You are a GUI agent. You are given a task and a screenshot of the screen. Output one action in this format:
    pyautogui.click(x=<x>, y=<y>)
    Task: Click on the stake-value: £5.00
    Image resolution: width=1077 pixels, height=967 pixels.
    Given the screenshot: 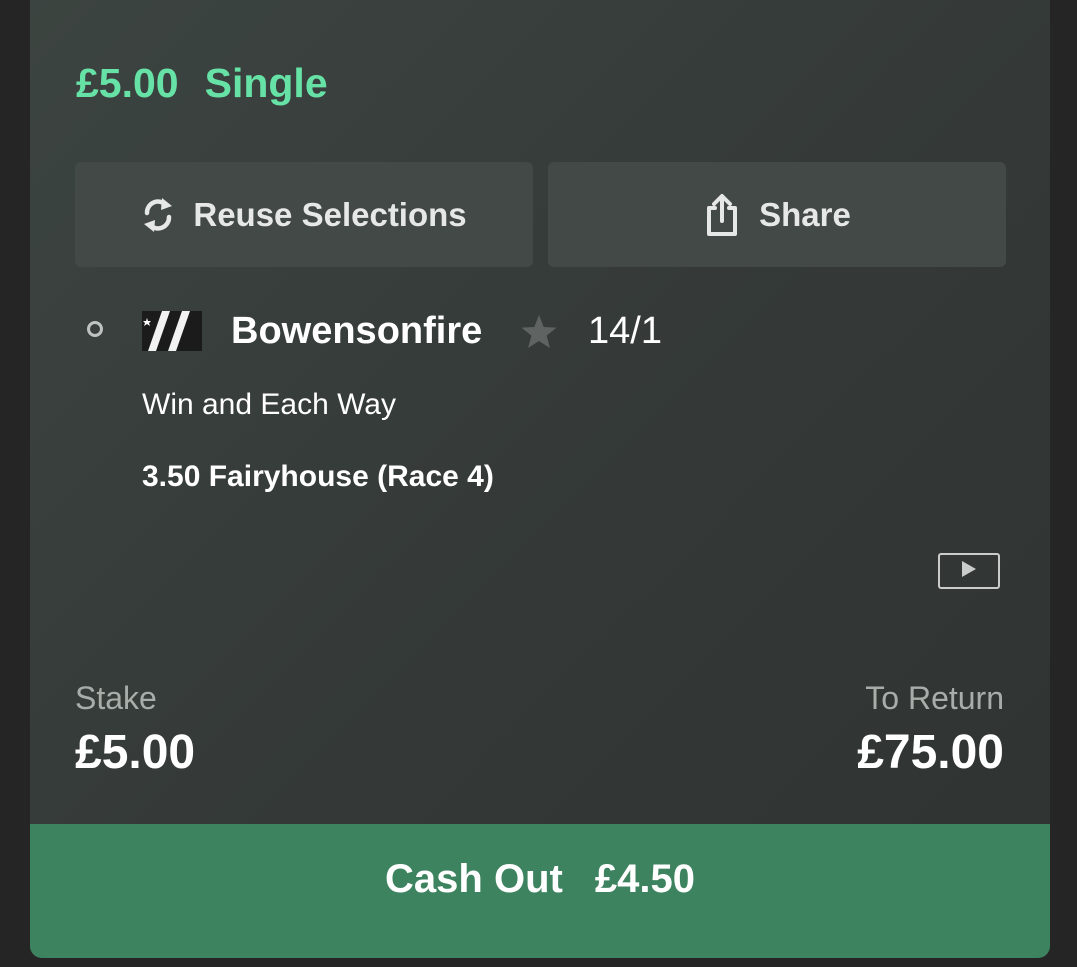 What is the action you would take?
    pyautogui.click(x=135, y=752)
    